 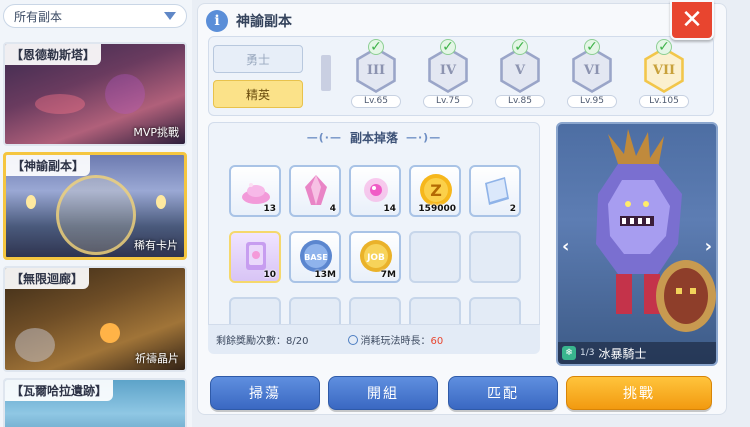 I want to click on next-boss-arrow: ›, so click(x=708, y=246).